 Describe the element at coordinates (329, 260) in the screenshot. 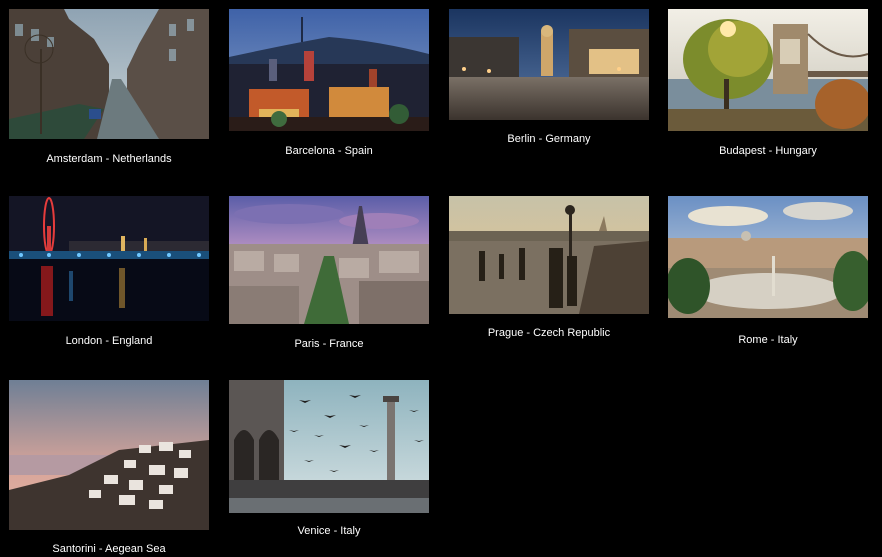

I see `paris-eiffel-skyline-photo` at that location.